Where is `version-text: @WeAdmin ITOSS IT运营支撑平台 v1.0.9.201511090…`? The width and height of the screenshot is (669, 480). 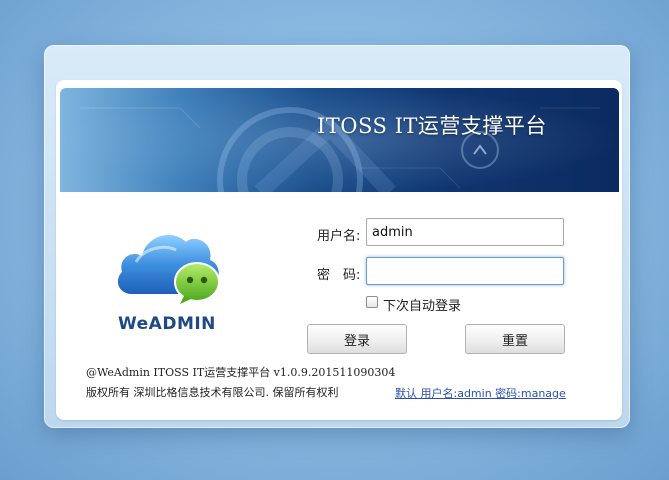 version-text: @WeAdmin ITOSS IT运营支撑平台 v1.0.9.201511090… is located at coordinates (241, 372).